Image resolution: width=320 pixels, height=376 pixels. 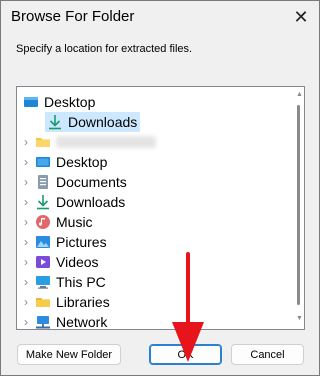 I want to click on tree-item-downloads: › Downloads, so click(x=154, y=202).